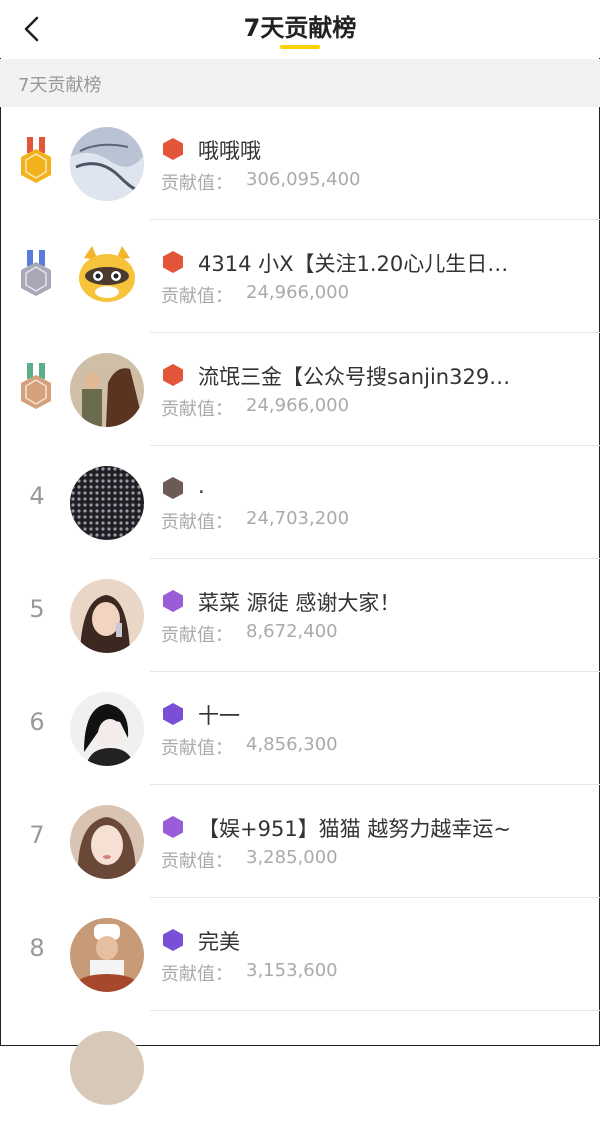  I want to click on ranking-row: 4 . 贡献值： 24,703,200, so click(300, 502).